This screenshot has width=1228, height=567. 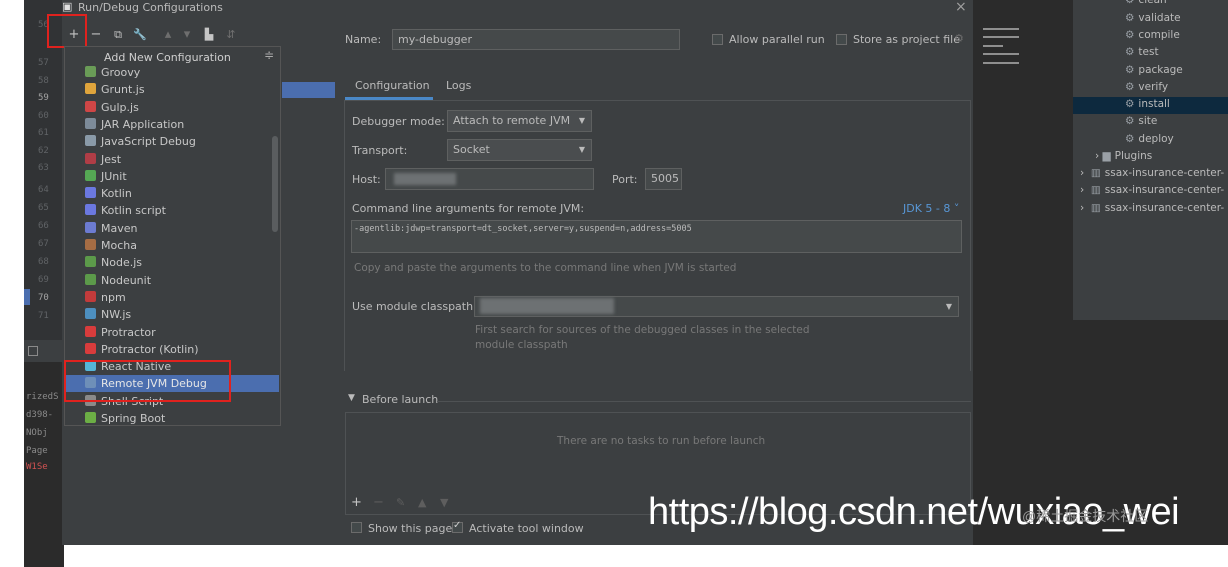 I want to click on popup-item: Kotlin script, so click(x=125, y=210).